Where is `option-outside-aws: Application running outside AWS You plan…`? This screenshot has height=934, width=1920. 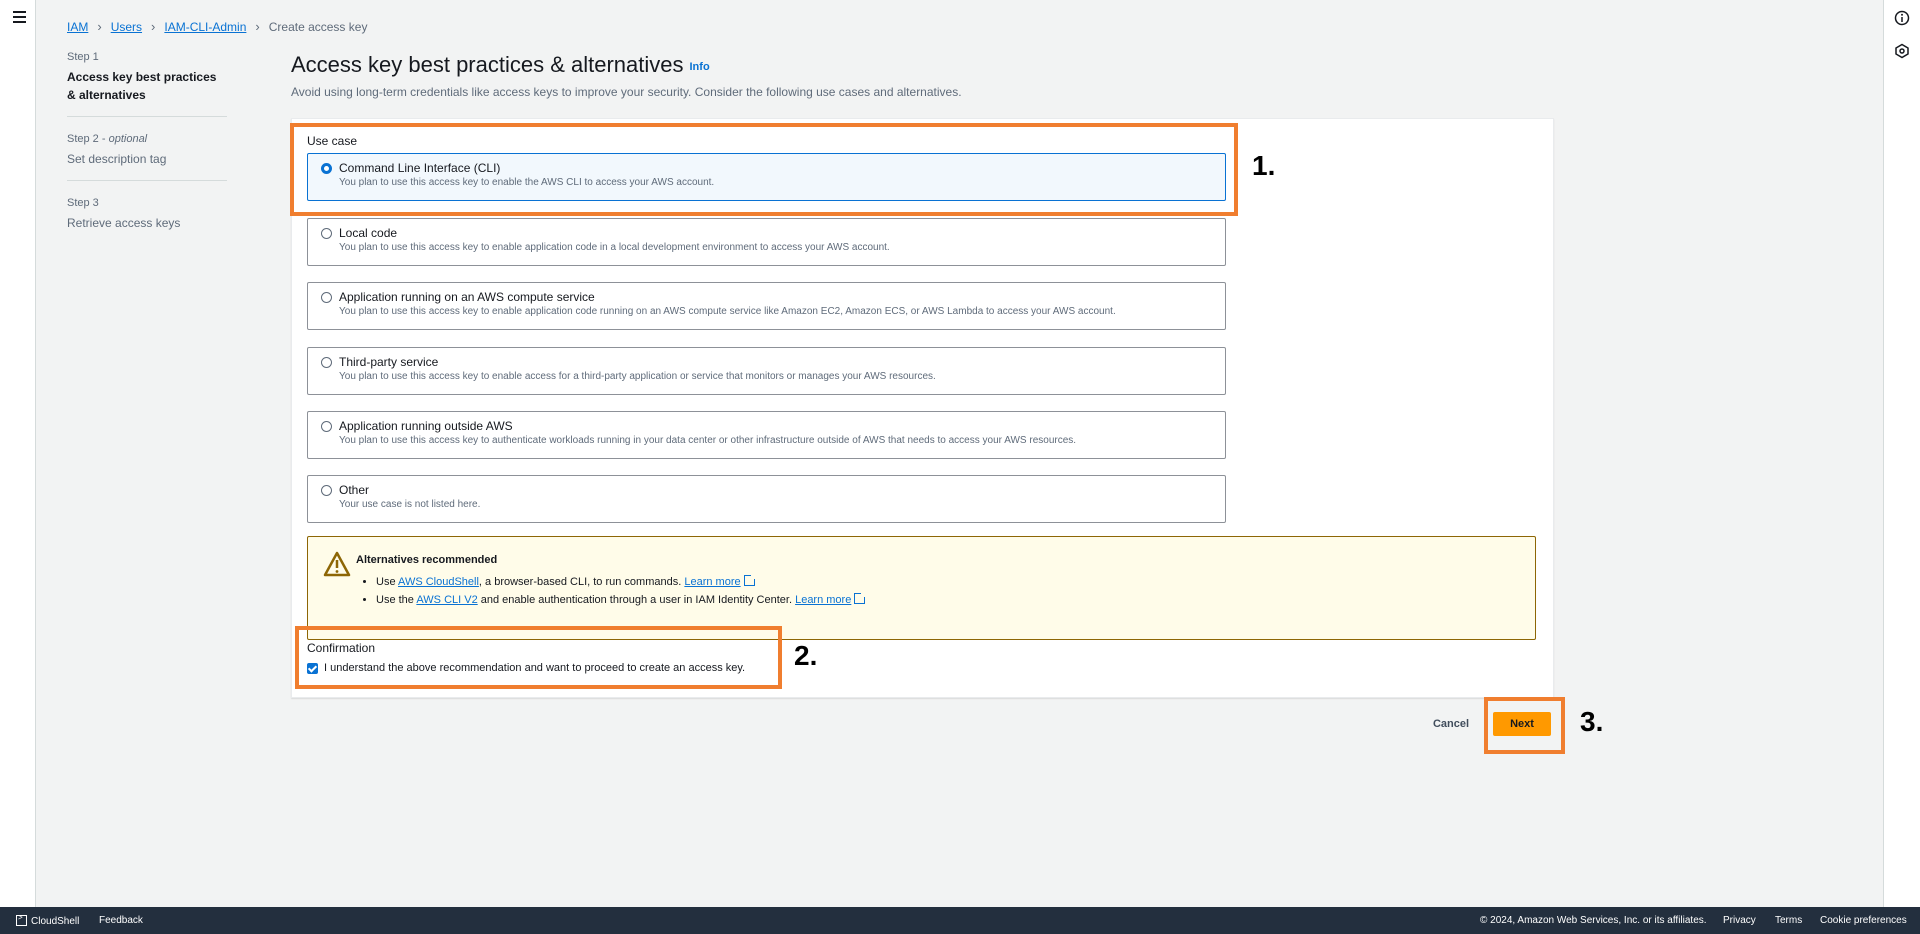 option-outside-aws: Application running outside AWS You plan… is located at coordinates (766, 435).